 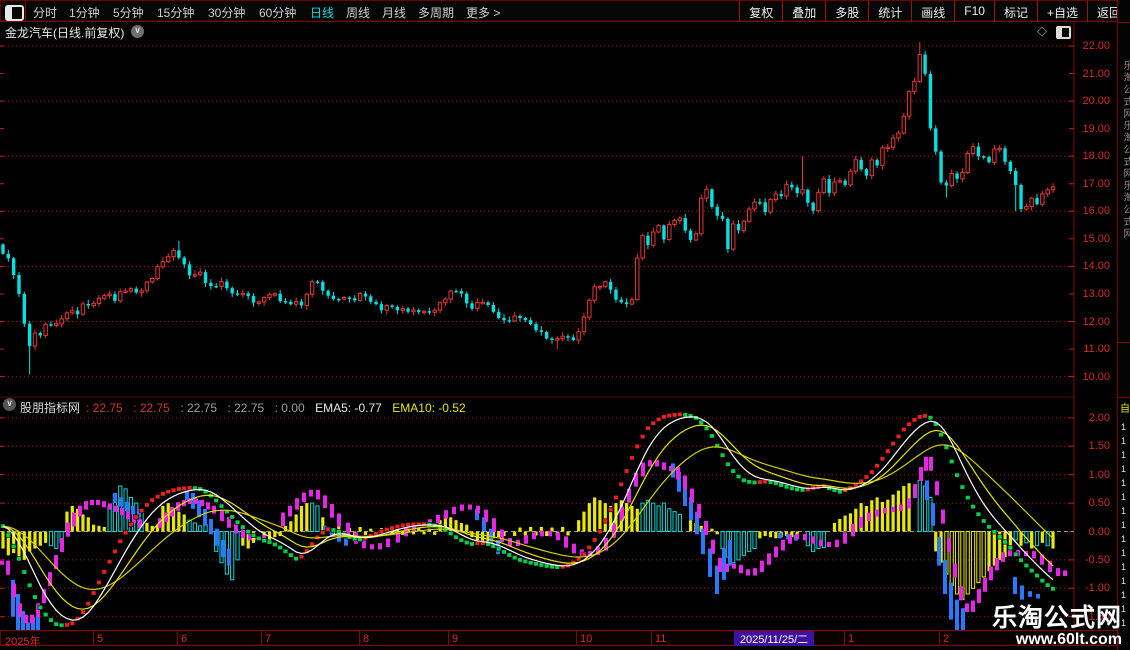 I want to click on date-label: 2, so click(x=946, y=639).